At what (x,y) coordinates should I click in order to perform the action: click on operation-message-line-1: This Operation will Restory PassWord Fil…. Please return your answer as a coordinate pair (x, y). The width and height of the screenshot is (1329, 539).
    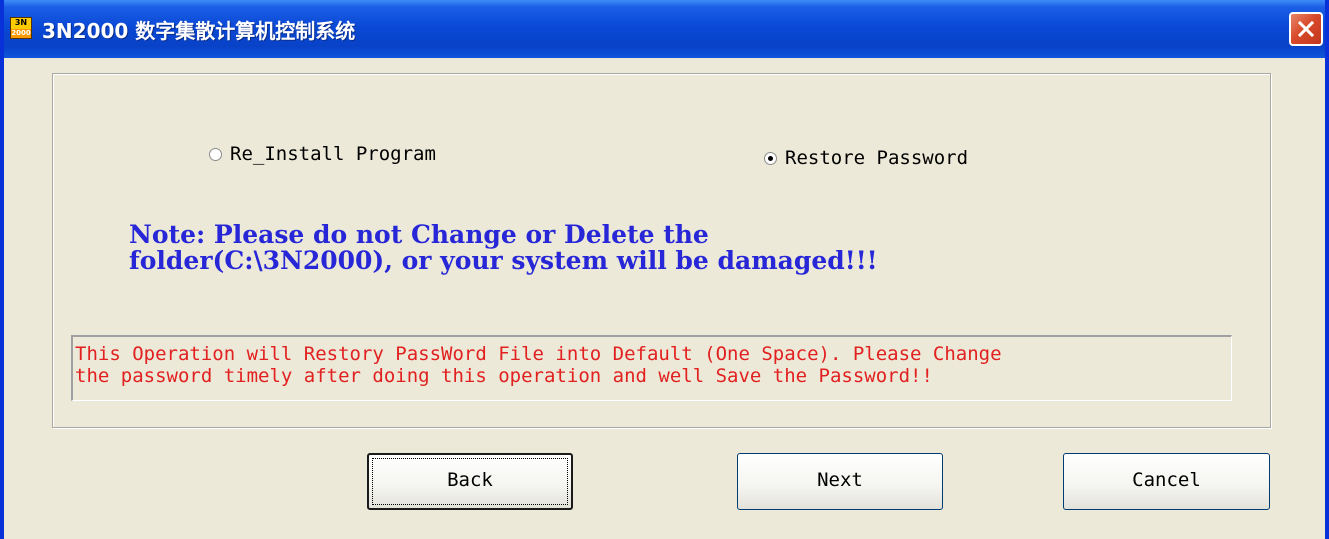
    Looking at the image, I should click on (538, 354).